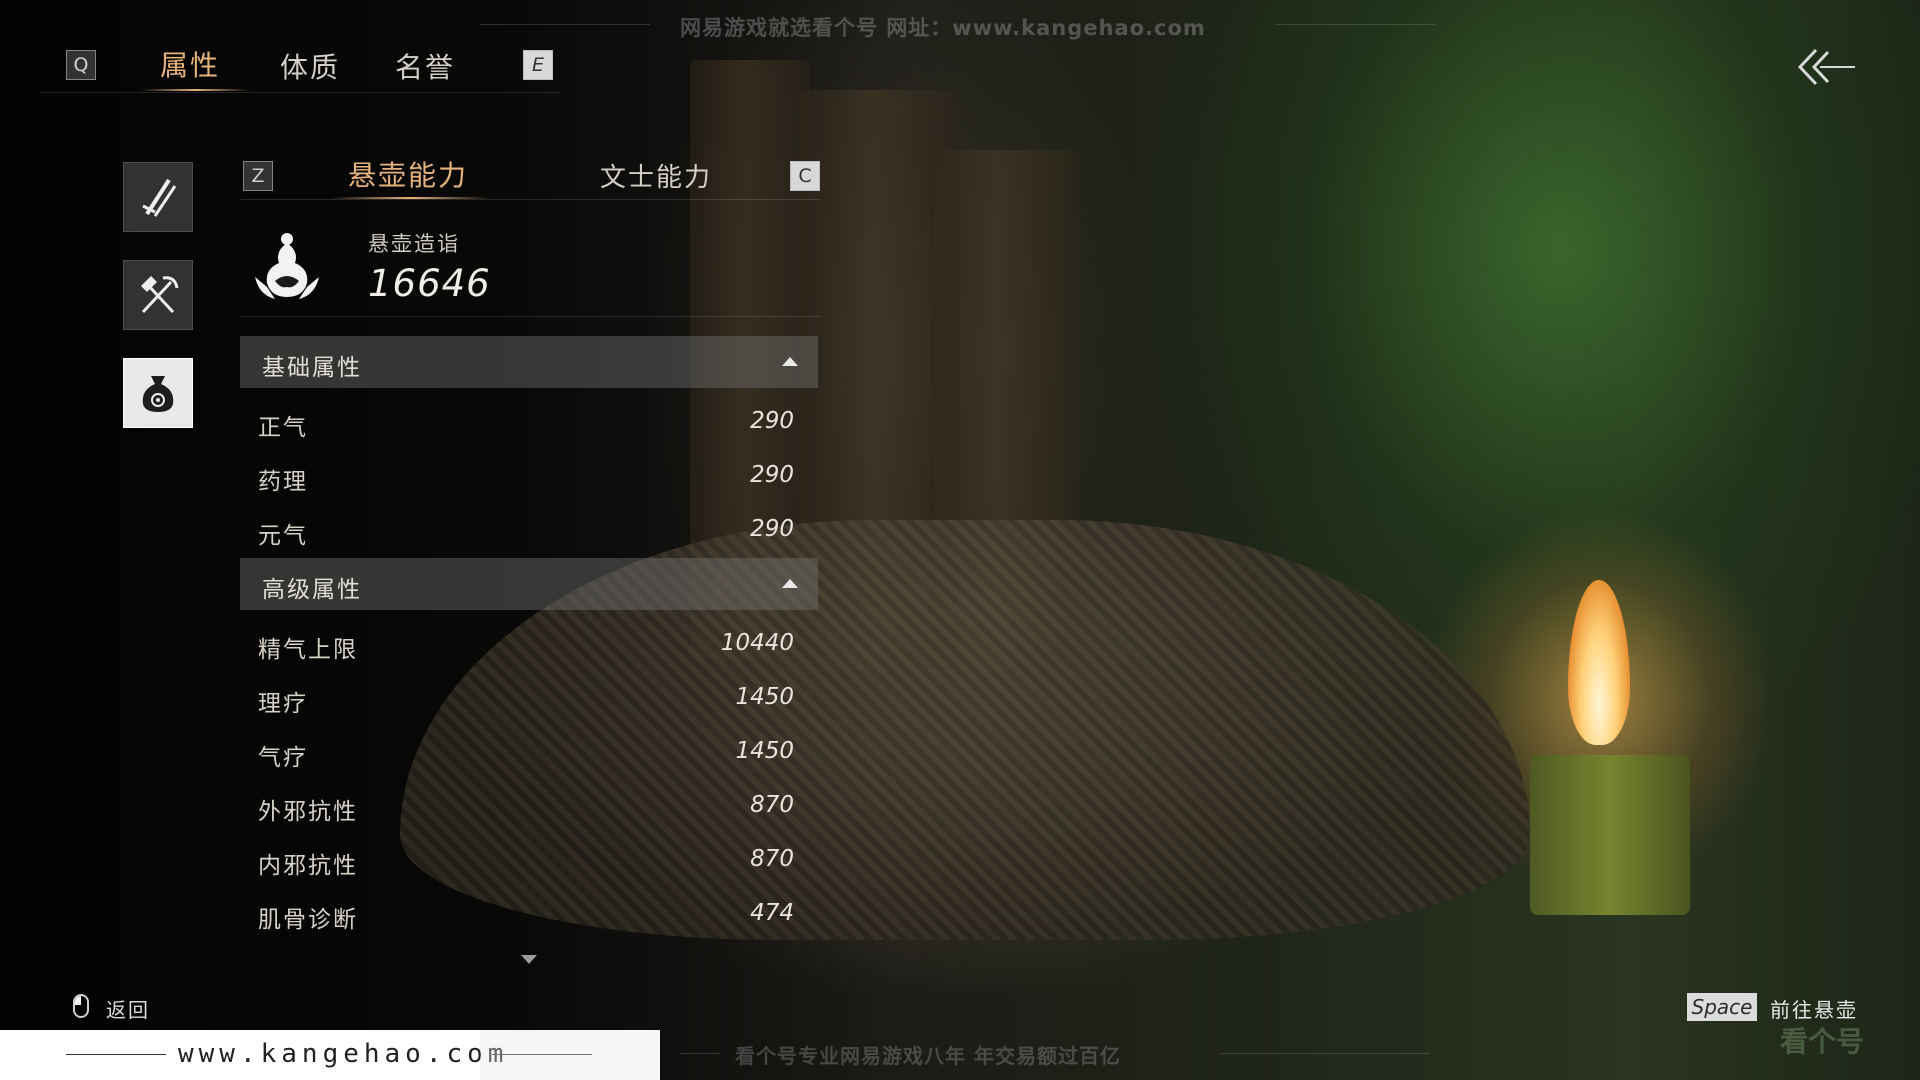  Describe the element at coordinates (414, 244) in the screenshot. I see `medicine-mastery-label: 悬壶造诣` at that location.